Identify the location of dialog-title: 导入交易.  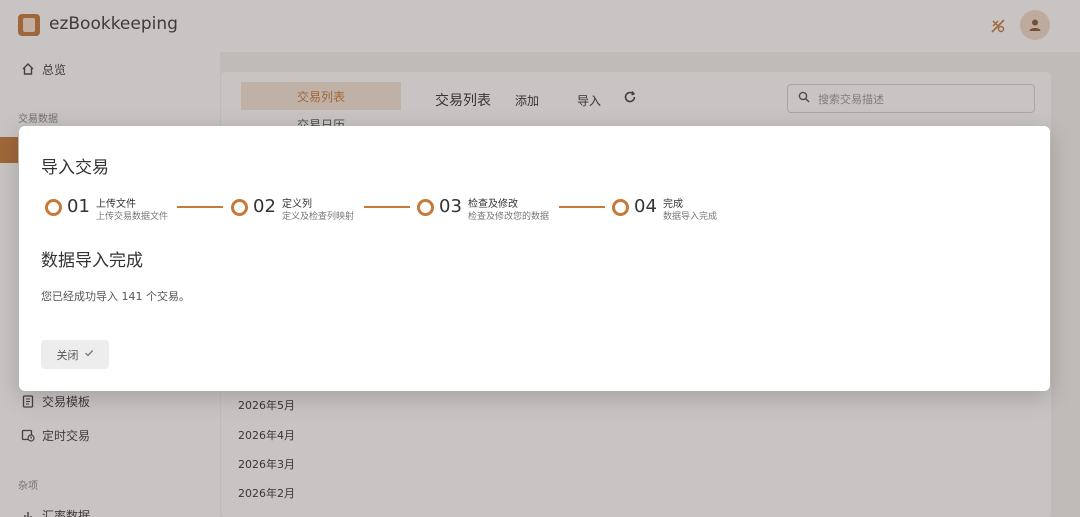
(75, 168).